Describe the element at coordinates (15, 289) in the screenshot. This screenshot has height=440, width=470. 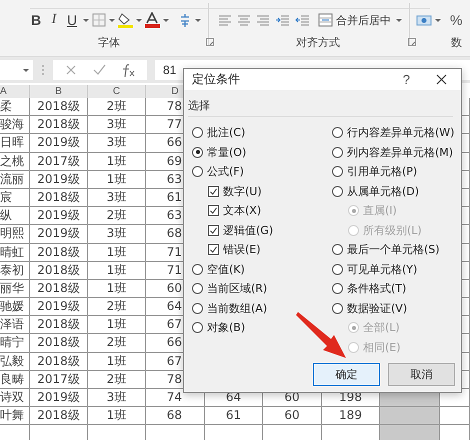
I see `table-cell: 丽华` at that location.